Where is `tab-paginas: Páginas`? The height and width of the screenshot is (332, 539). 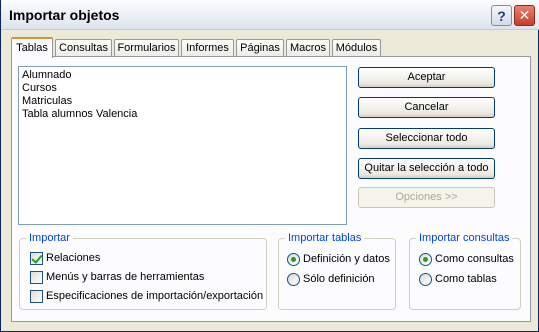
tab-paginas: Páginas is located at coordinates (260, 48).